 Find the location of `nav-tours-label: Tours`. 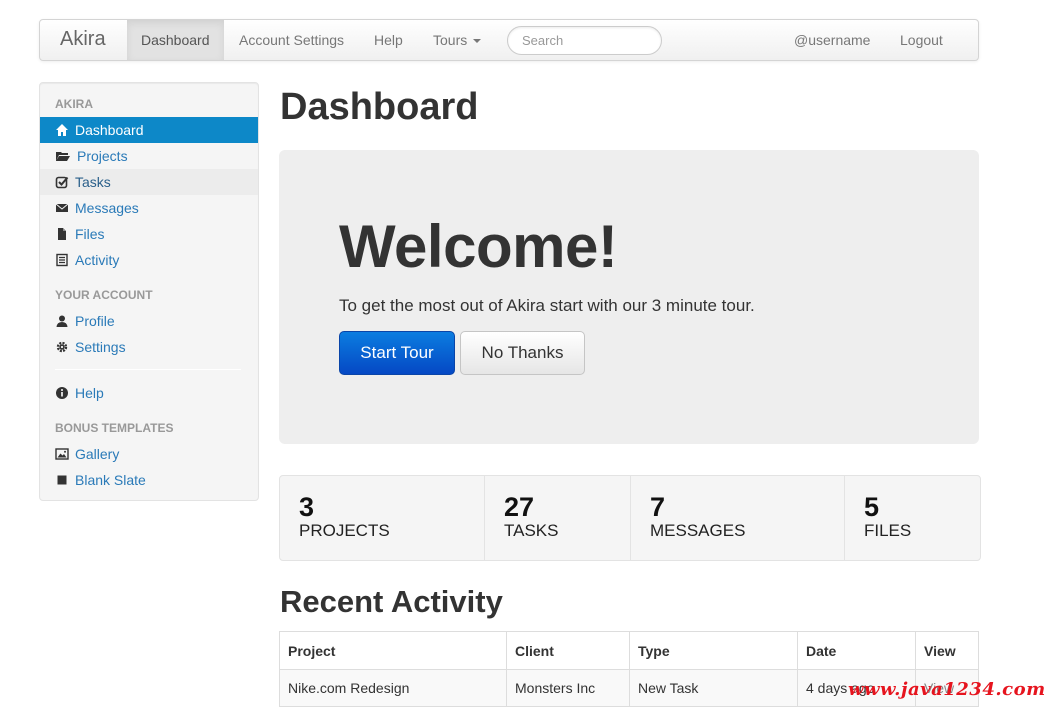

nav-tours-label: Tours is located at coordinates (450, 40).